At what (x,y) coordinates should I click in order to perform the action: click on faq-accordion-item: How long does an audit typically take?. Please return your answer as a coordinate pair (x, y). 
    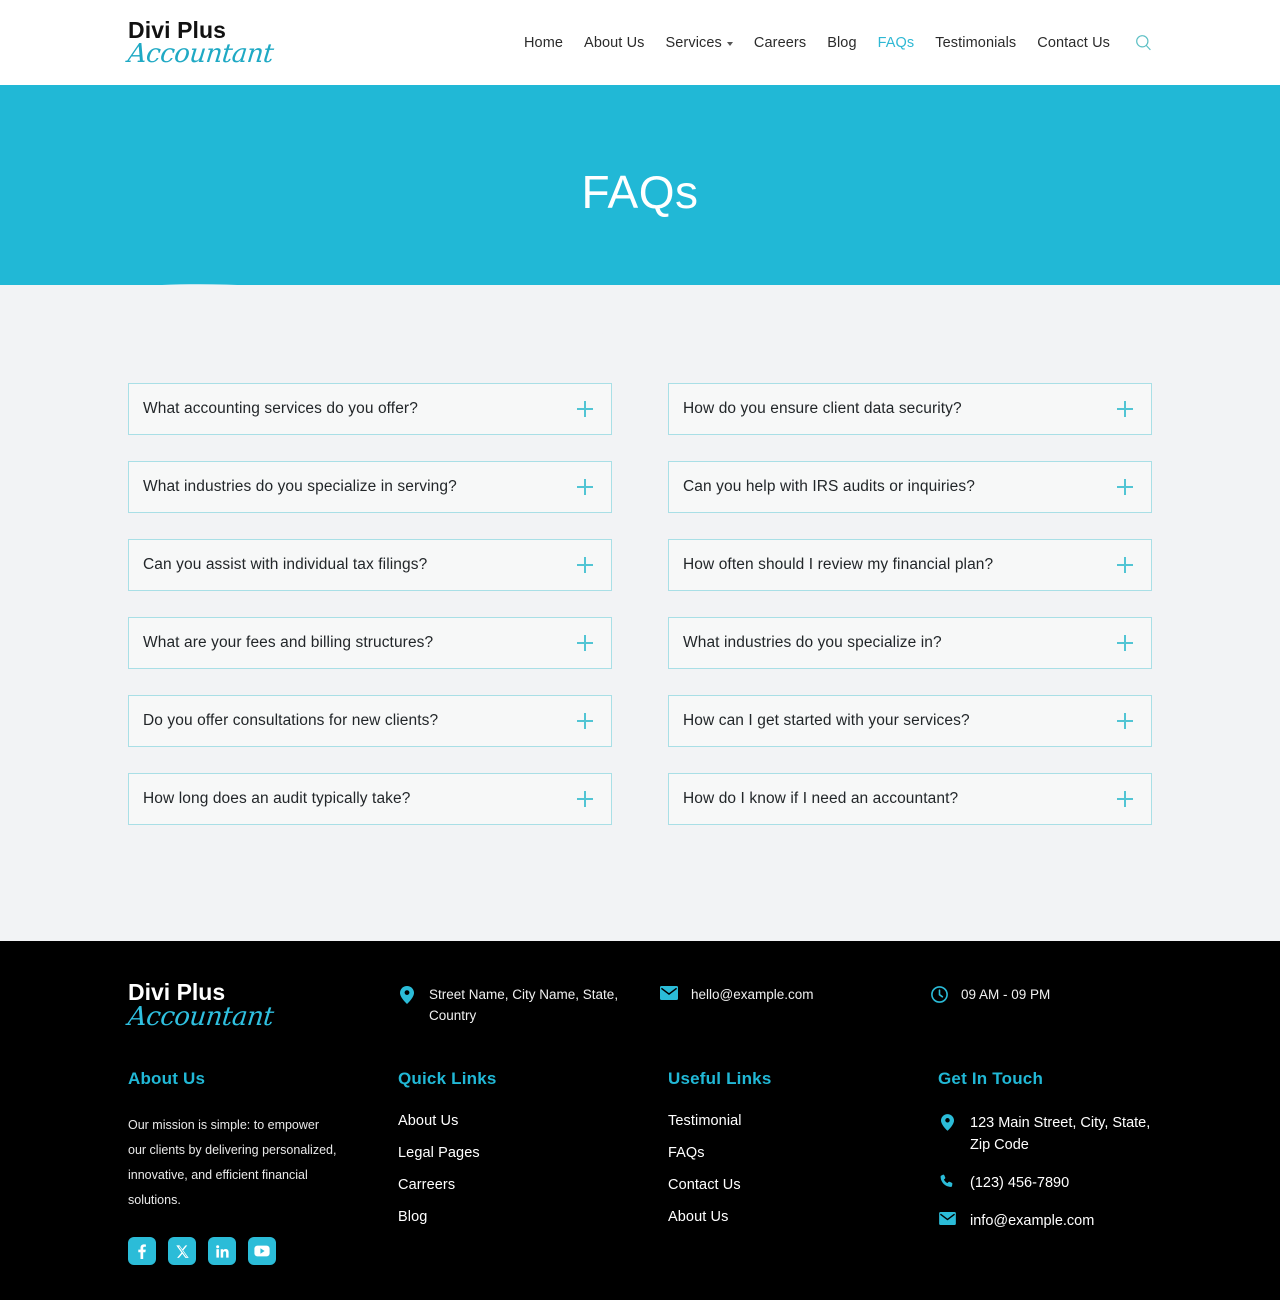
    Looking at the image, I should click on (370, 799).